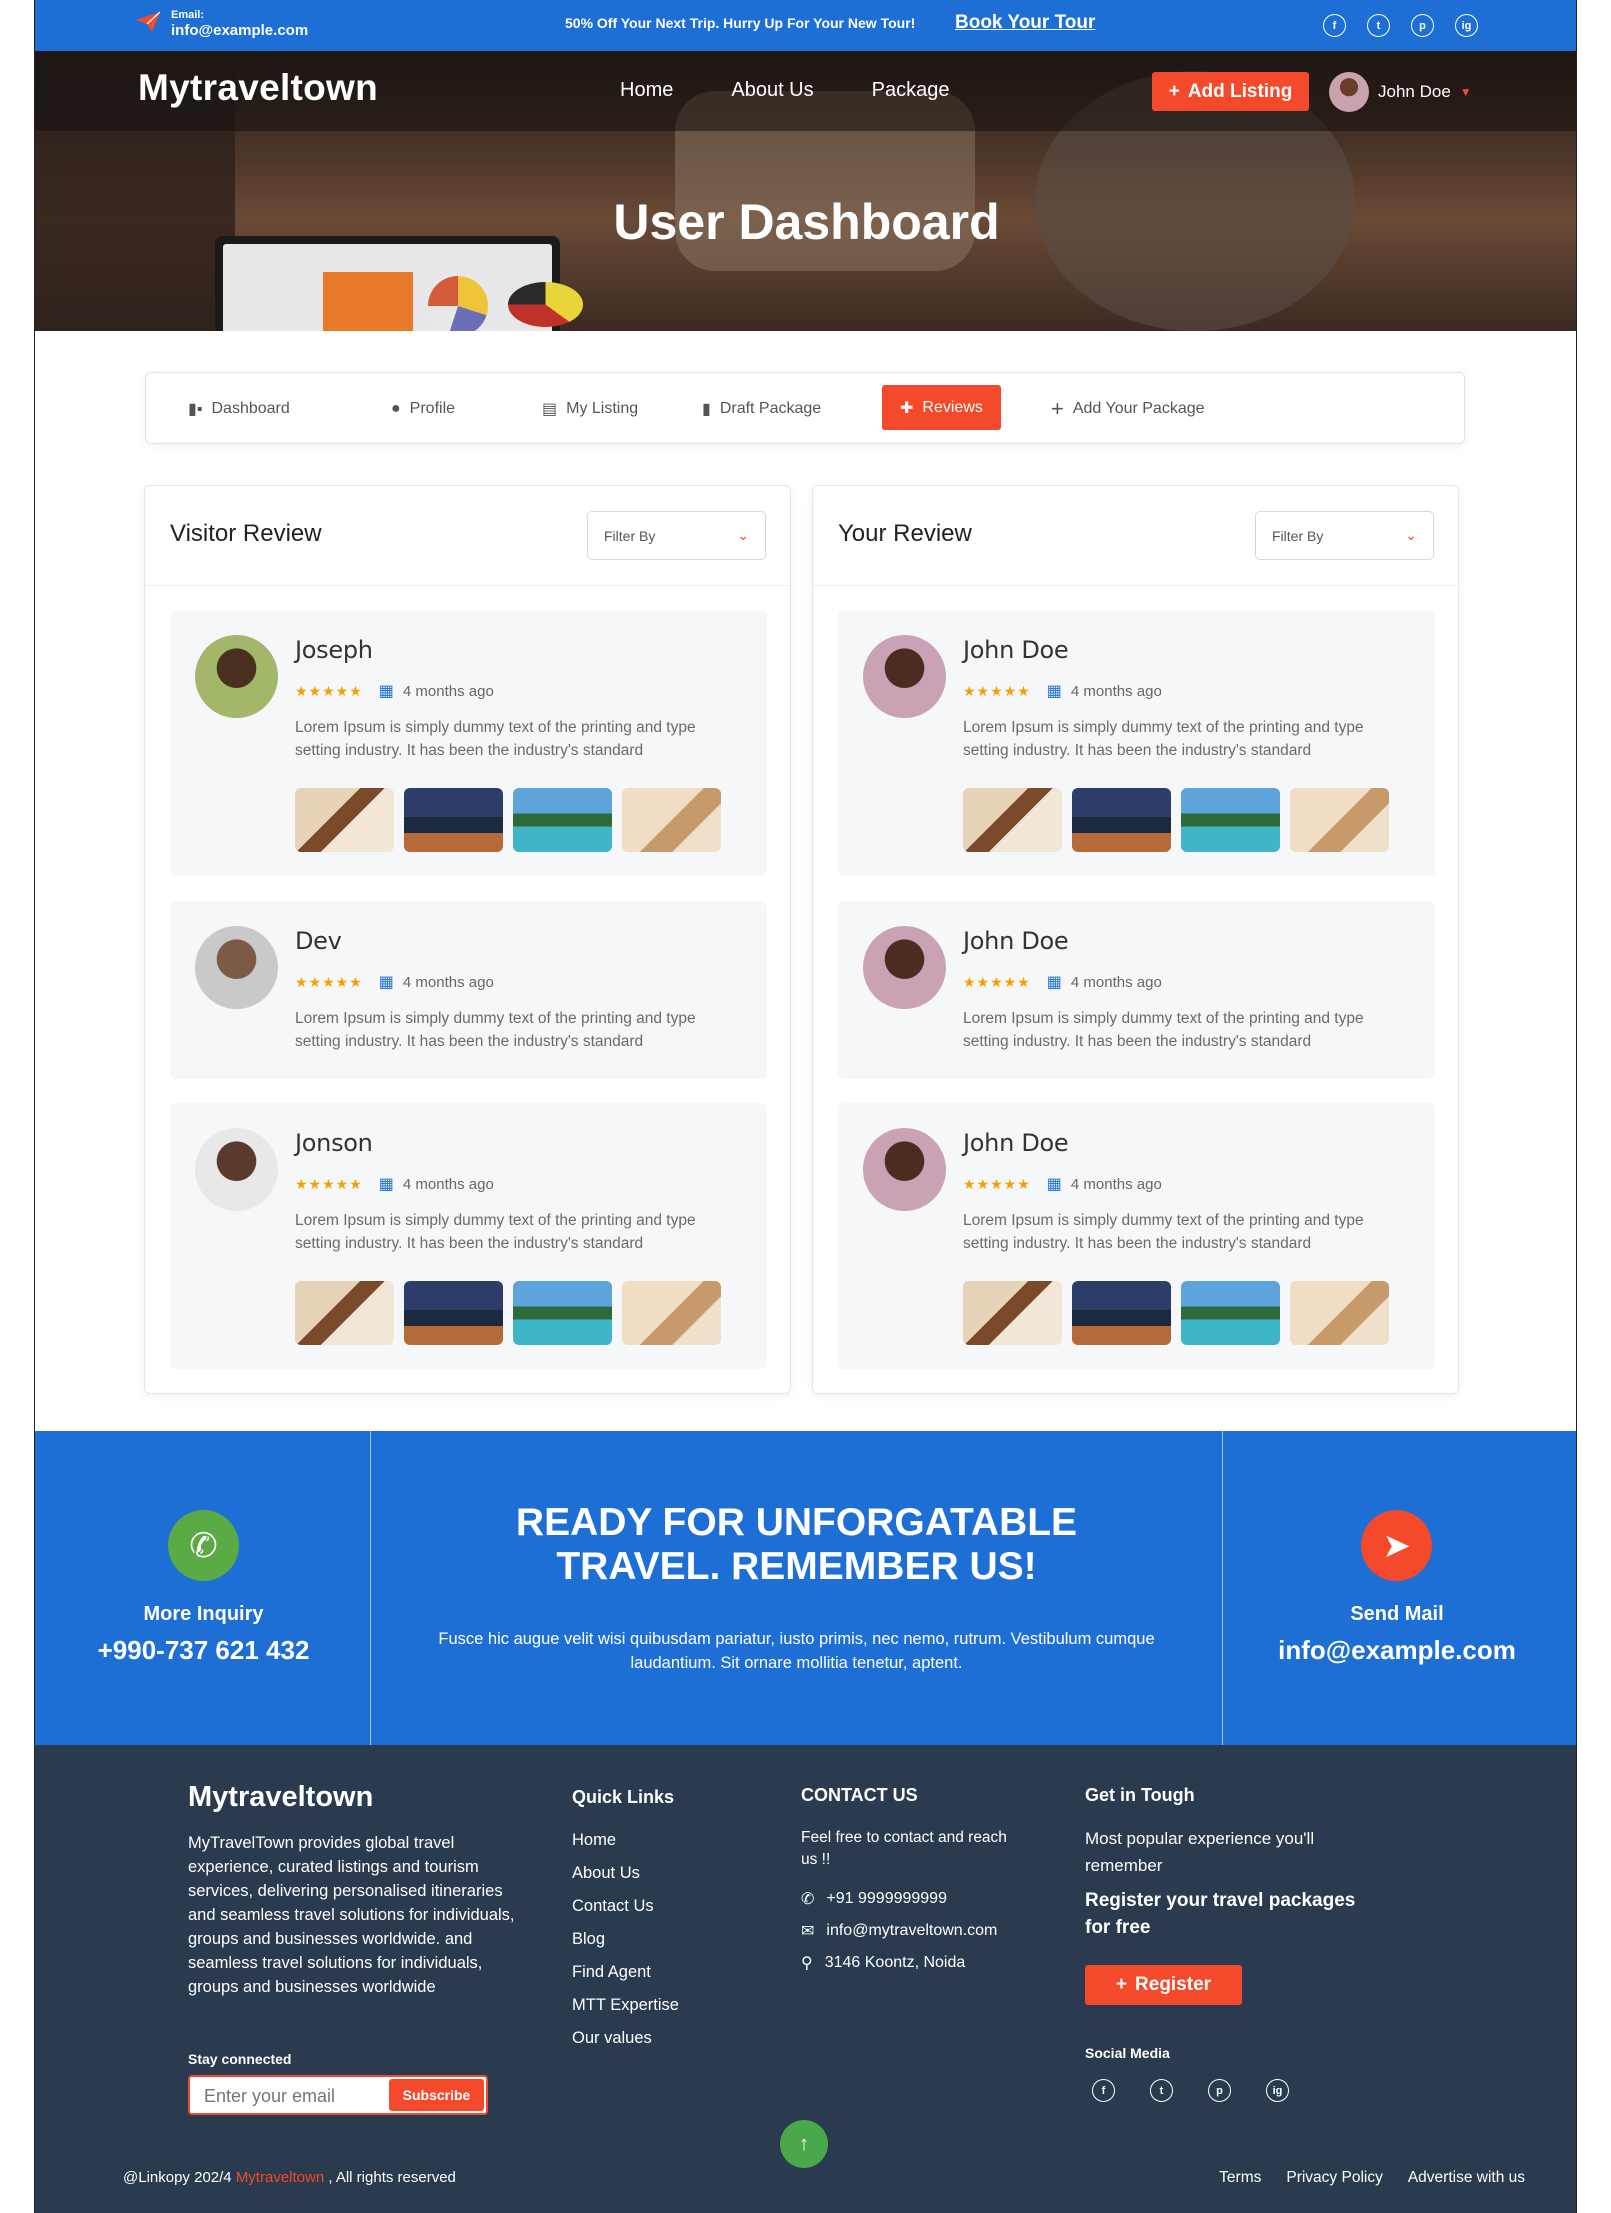 The height and width of the screenshot is (2213, 1611). Describe the element at coordinates (1057, 408) in the screenshot. I see `plus-icon: +` at that location.